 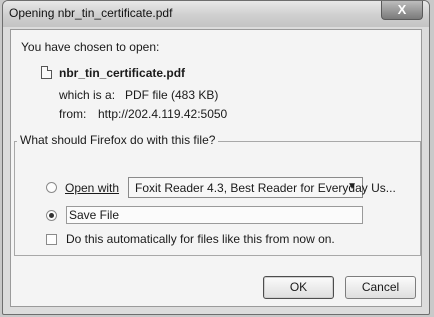 I want to click on window-title: Opening nbr_tin_certificate.pdf, so click(x=91, y=13).